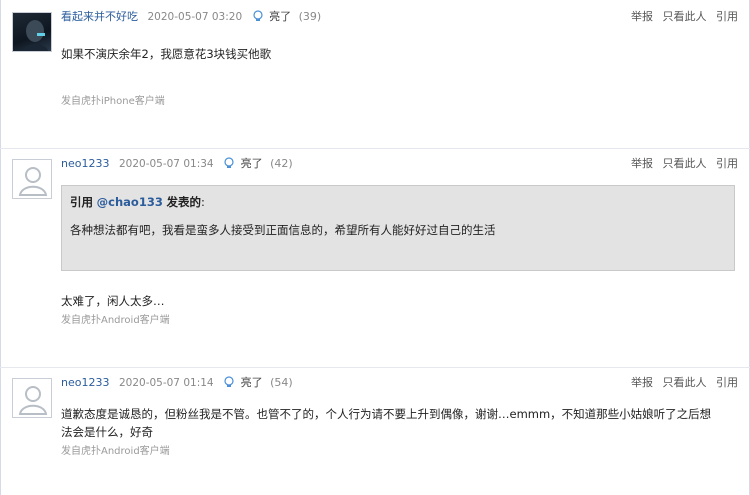 This screenshot has width=750, height=495. What do you see at coordinates (283, 230) in the screenshot?
I see `quote-body: 各种想法都有吧，我看是蛮多人接受到正面信息的，希望所有人能好好过自己的生活` at bounding box center [283, 230].